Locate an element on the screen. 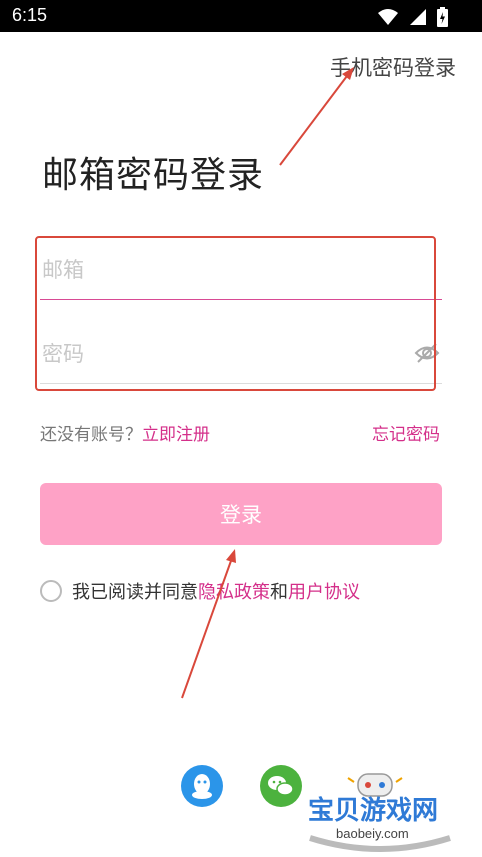 Image resolution: width=482 pixels, height=857 pixels. agreement-row: 我已阅读并同意隐私政策和用户协议 is located at coordinates (200, 591).